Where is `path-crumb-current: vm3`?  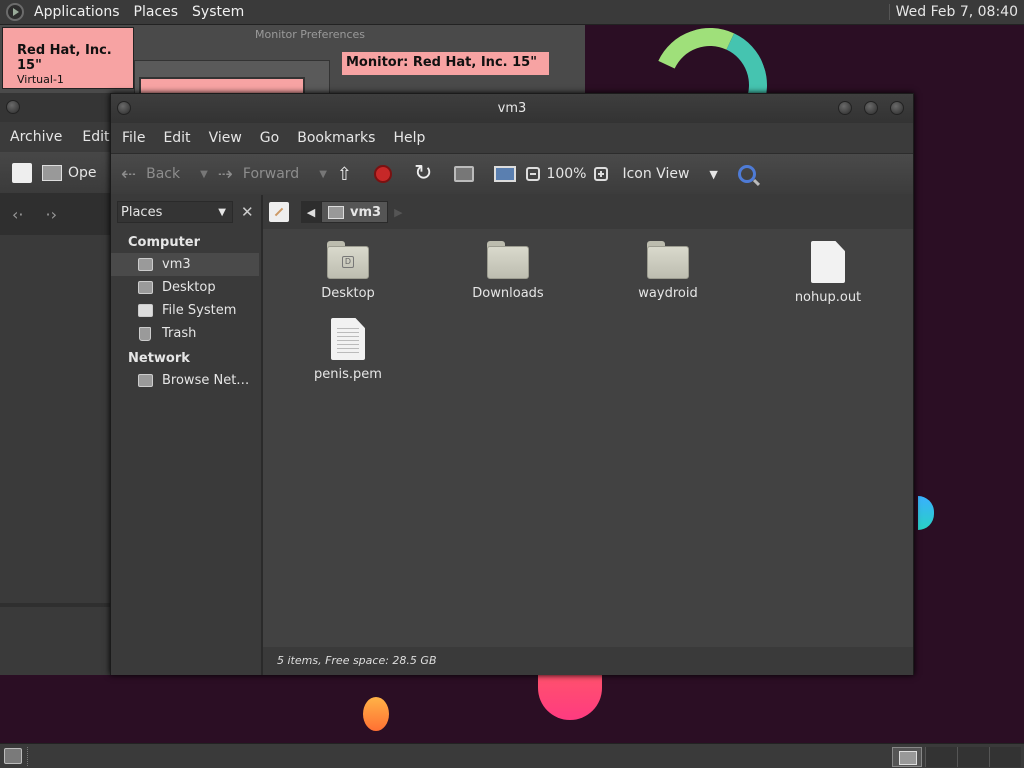 path-crumb-current: vm3 is located at coordinates (355, 212).